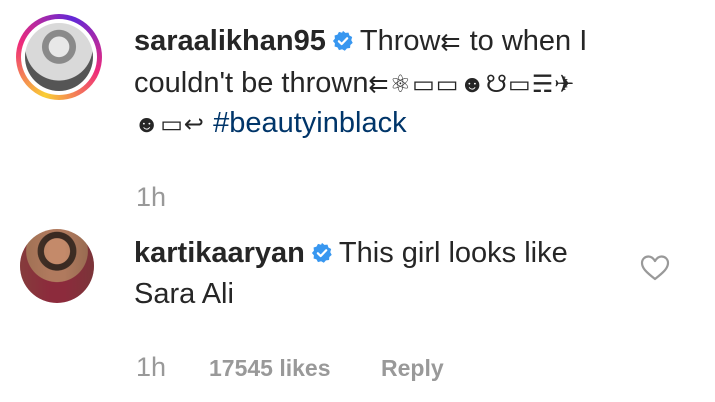 This screenshot has height=402, width=715. I want to click on comment-2-line-1: kartikaaryan This girl looks like, so click(351, 253).